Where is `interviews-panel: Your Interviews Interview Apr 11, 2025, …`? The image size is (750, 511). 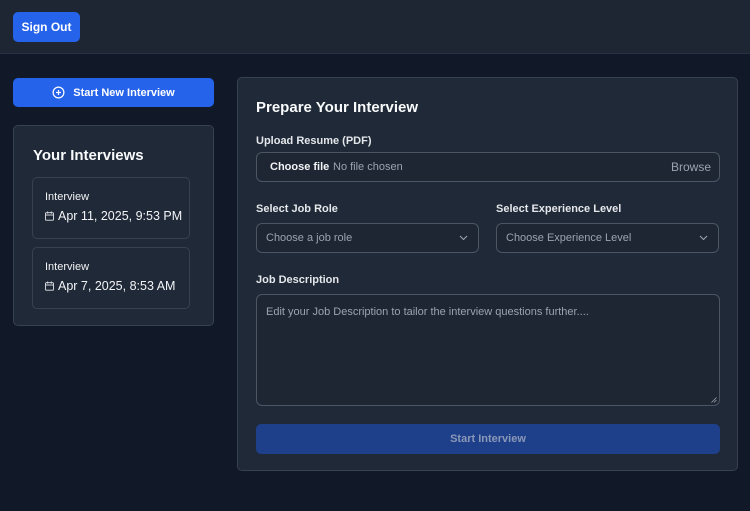 interviews-panel: Your Interviews Interview Apr 11, 2025, … is located at coordinates (113, 225).